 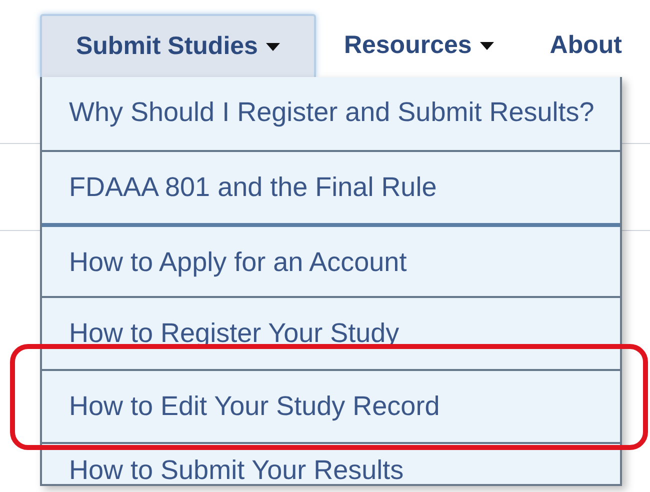 What do you see at coordinates (419, 45) in the screenshot?
I see `nav-tab: Resources` at bounding box center [419, 45].